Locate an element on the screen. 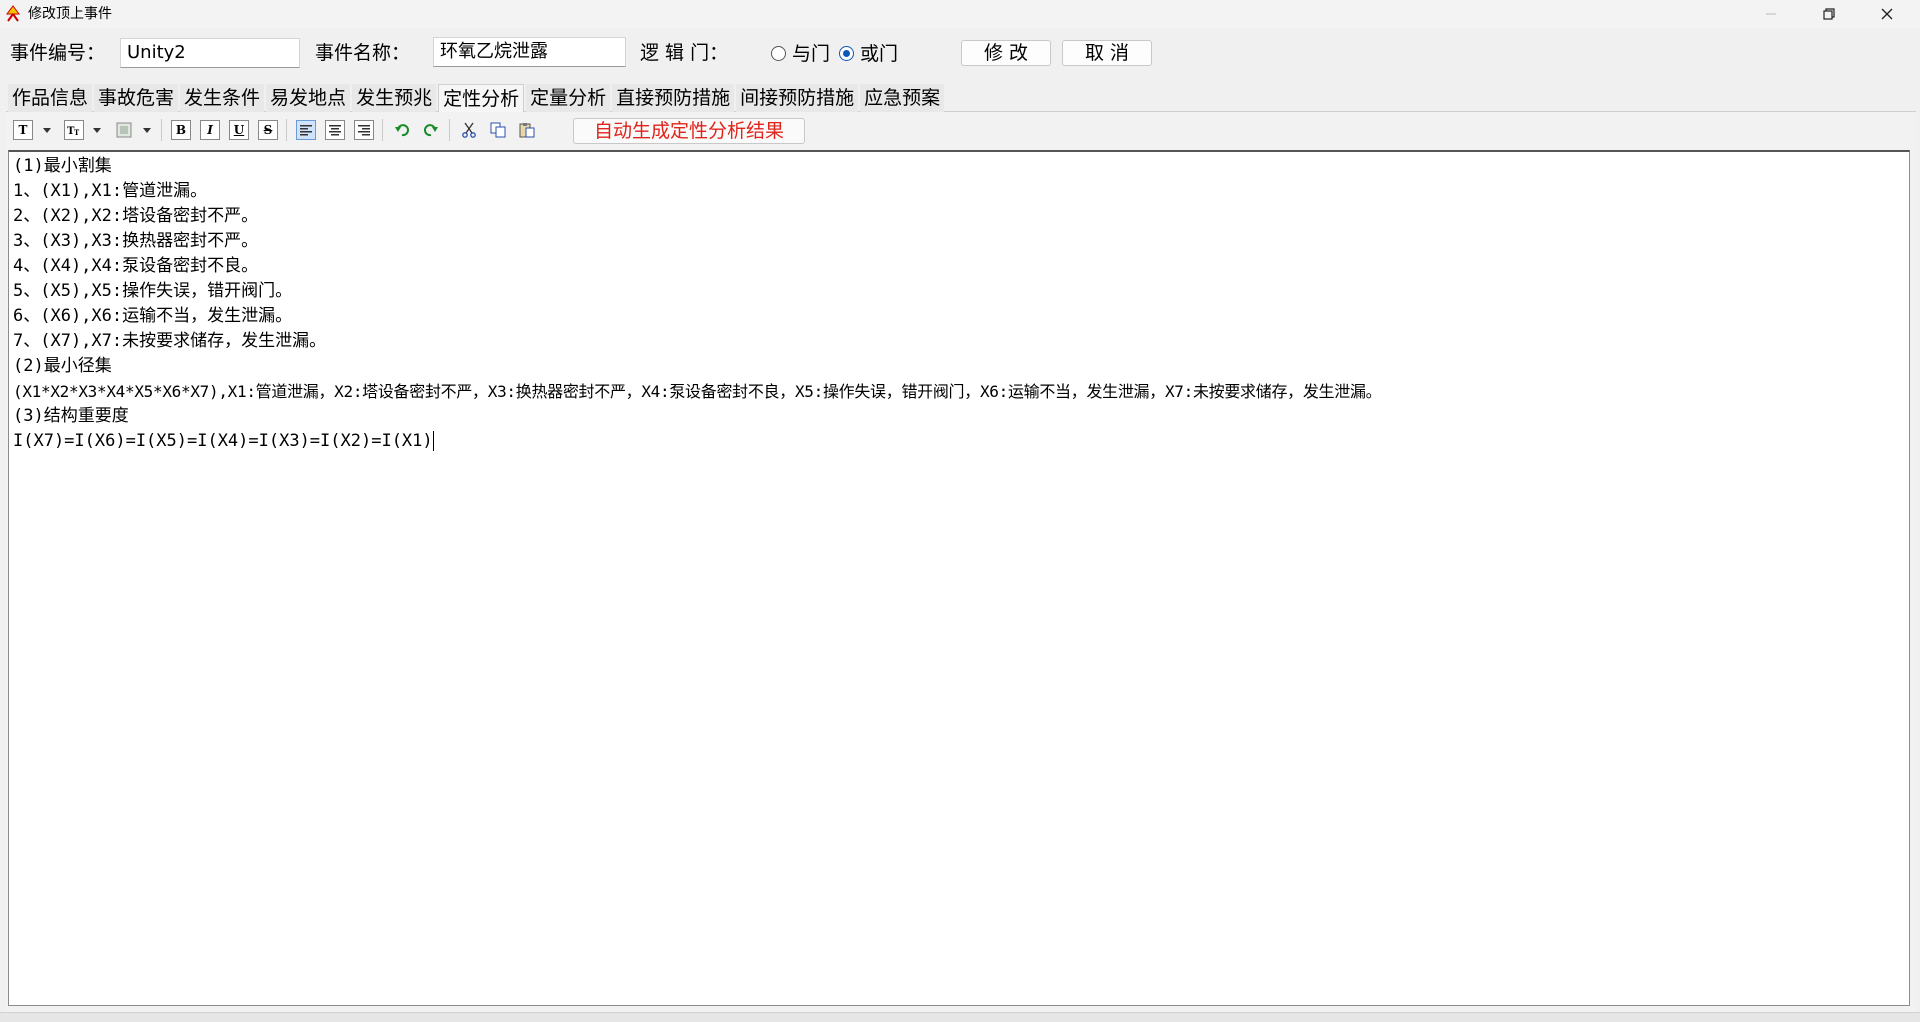 The height and width of the screenshot is (1022, 1920). event-id-label: 事件编号： is located at coordinates (58, 53).